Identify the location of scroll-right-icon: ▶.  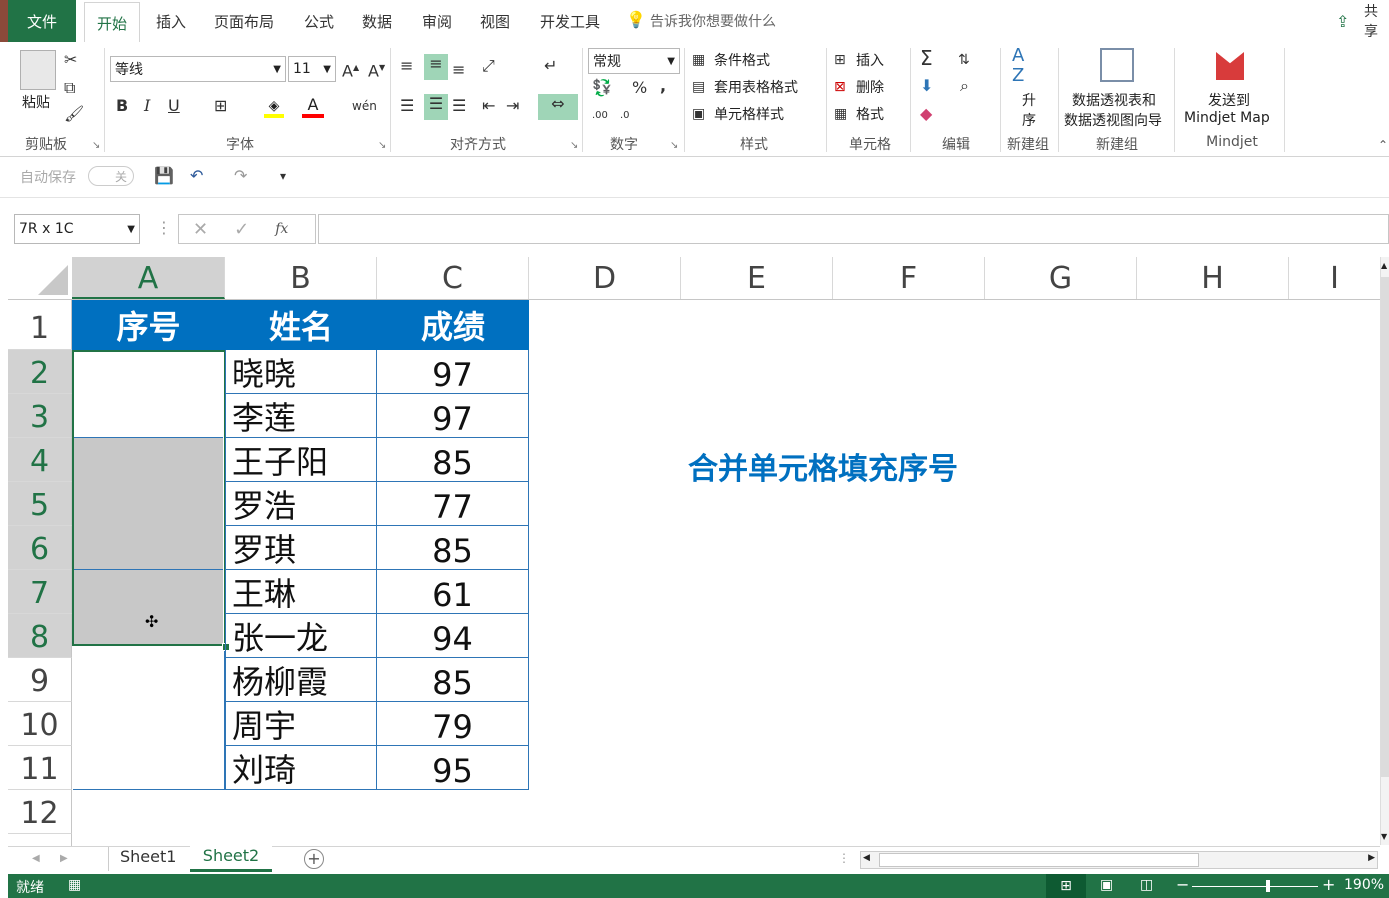
(1371, 858).